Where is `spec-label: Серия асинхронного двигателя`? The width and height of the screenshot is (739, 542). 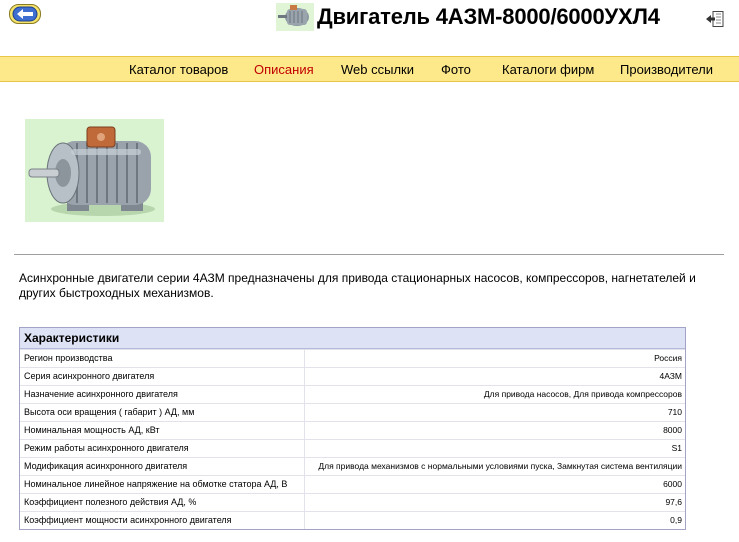 spec-label: Серия асинхронного двигателя is located at coordinates (162, 376).